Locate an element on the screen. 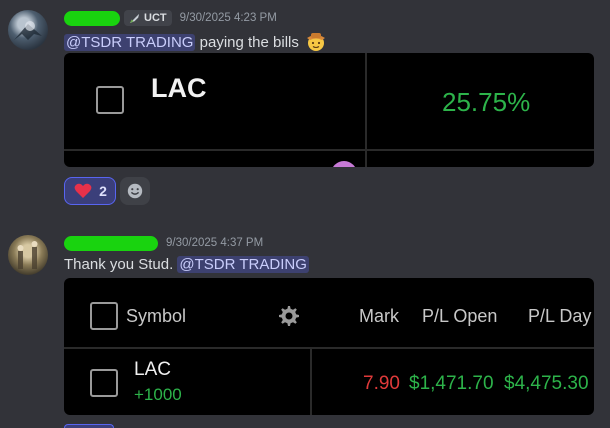 The image size is (610, 428). column-header-symbol: Symbol is located at coordinates (156, 316).